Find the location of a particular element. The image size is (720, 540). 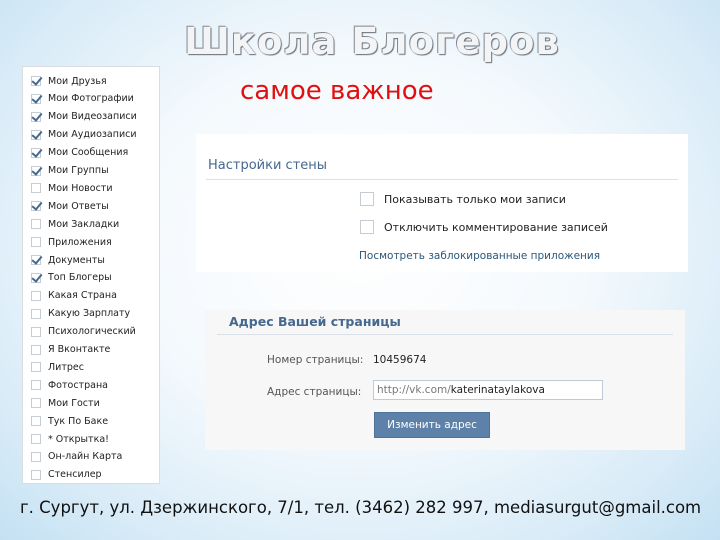

menu-item: Мои Новости is located at coordinates (72, 188).